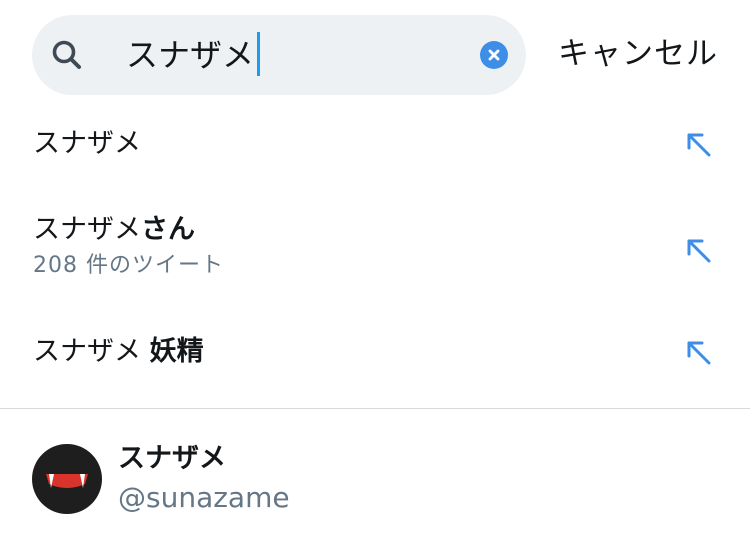 This screenshot has width=750, height=536. What do you see at coordinates (128, 265) in the screenshot?
I see `tweet-count: 208 件のツイート` at bounding box center [128, 265].